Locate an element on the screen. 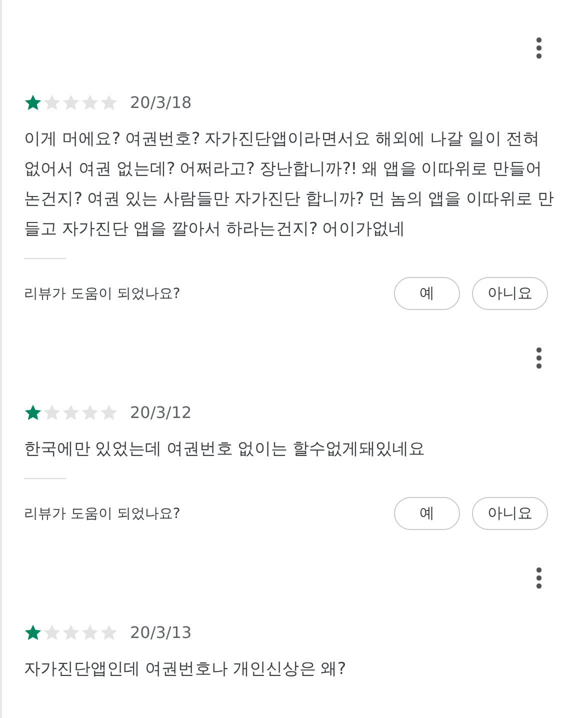 The height and width of the screenshot is (718, 570). review-text: 한국에만 있었는데 여권번호 없이는 할수없게돼있네요 is located at coordinates (225, 449).